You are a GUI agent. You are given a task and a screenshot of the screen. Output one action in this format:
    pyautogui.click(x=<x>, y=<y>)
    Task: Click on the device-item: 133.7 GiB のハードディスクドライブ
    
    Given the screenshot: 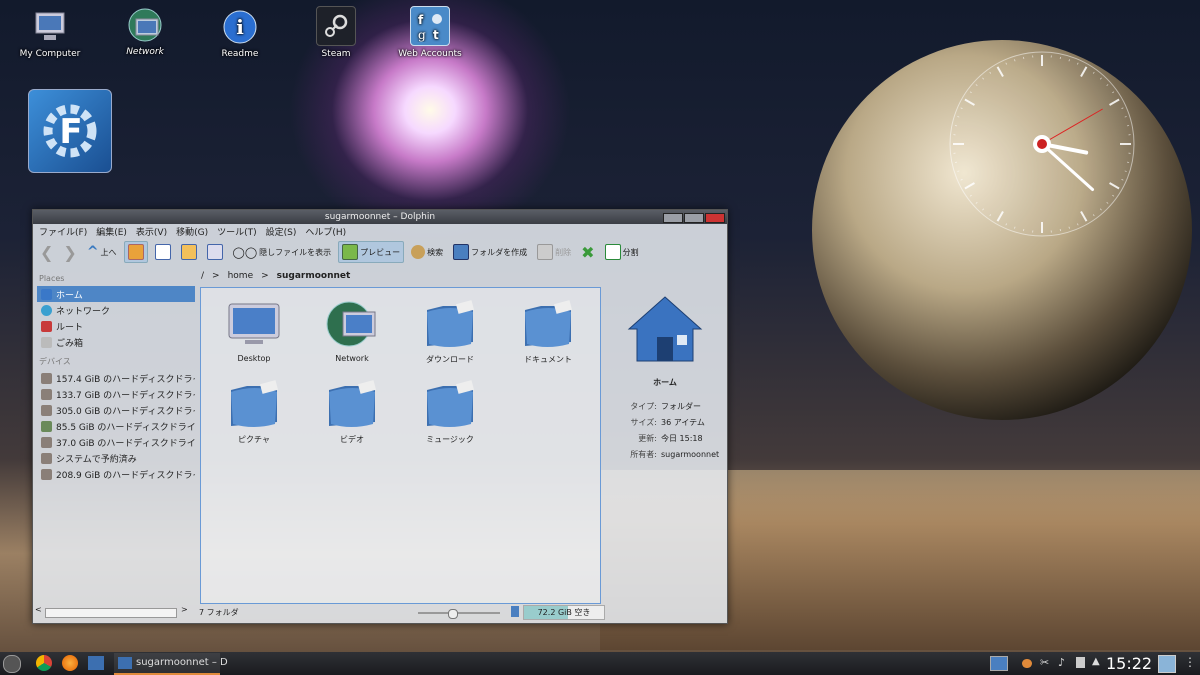 What is the action you would take?
    pyautogui.click(x=116, y=394)
    